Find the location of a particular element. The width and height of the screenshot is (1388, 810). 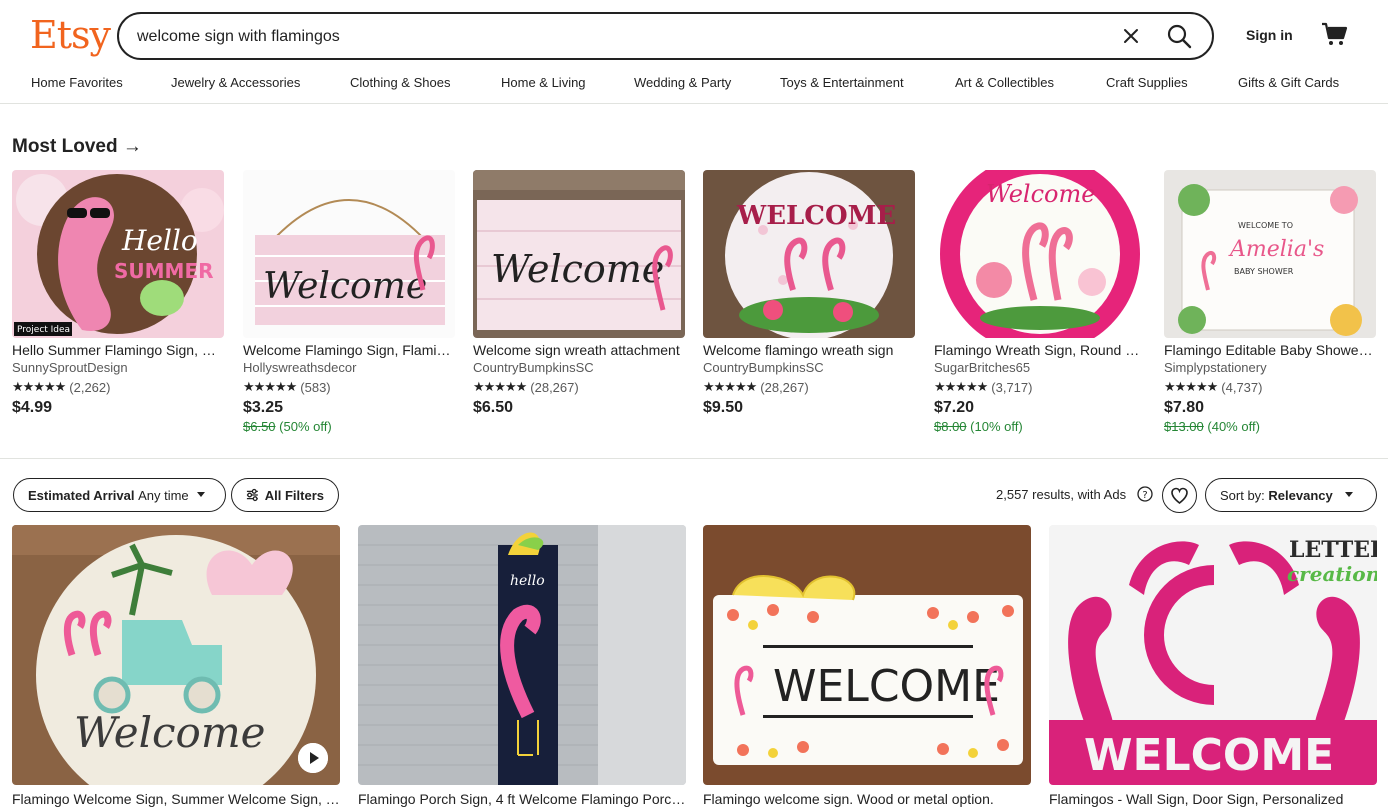

listing-title: Welcome Flamingo Sign, Flamingo Decor is located at coordinates (349, 350).